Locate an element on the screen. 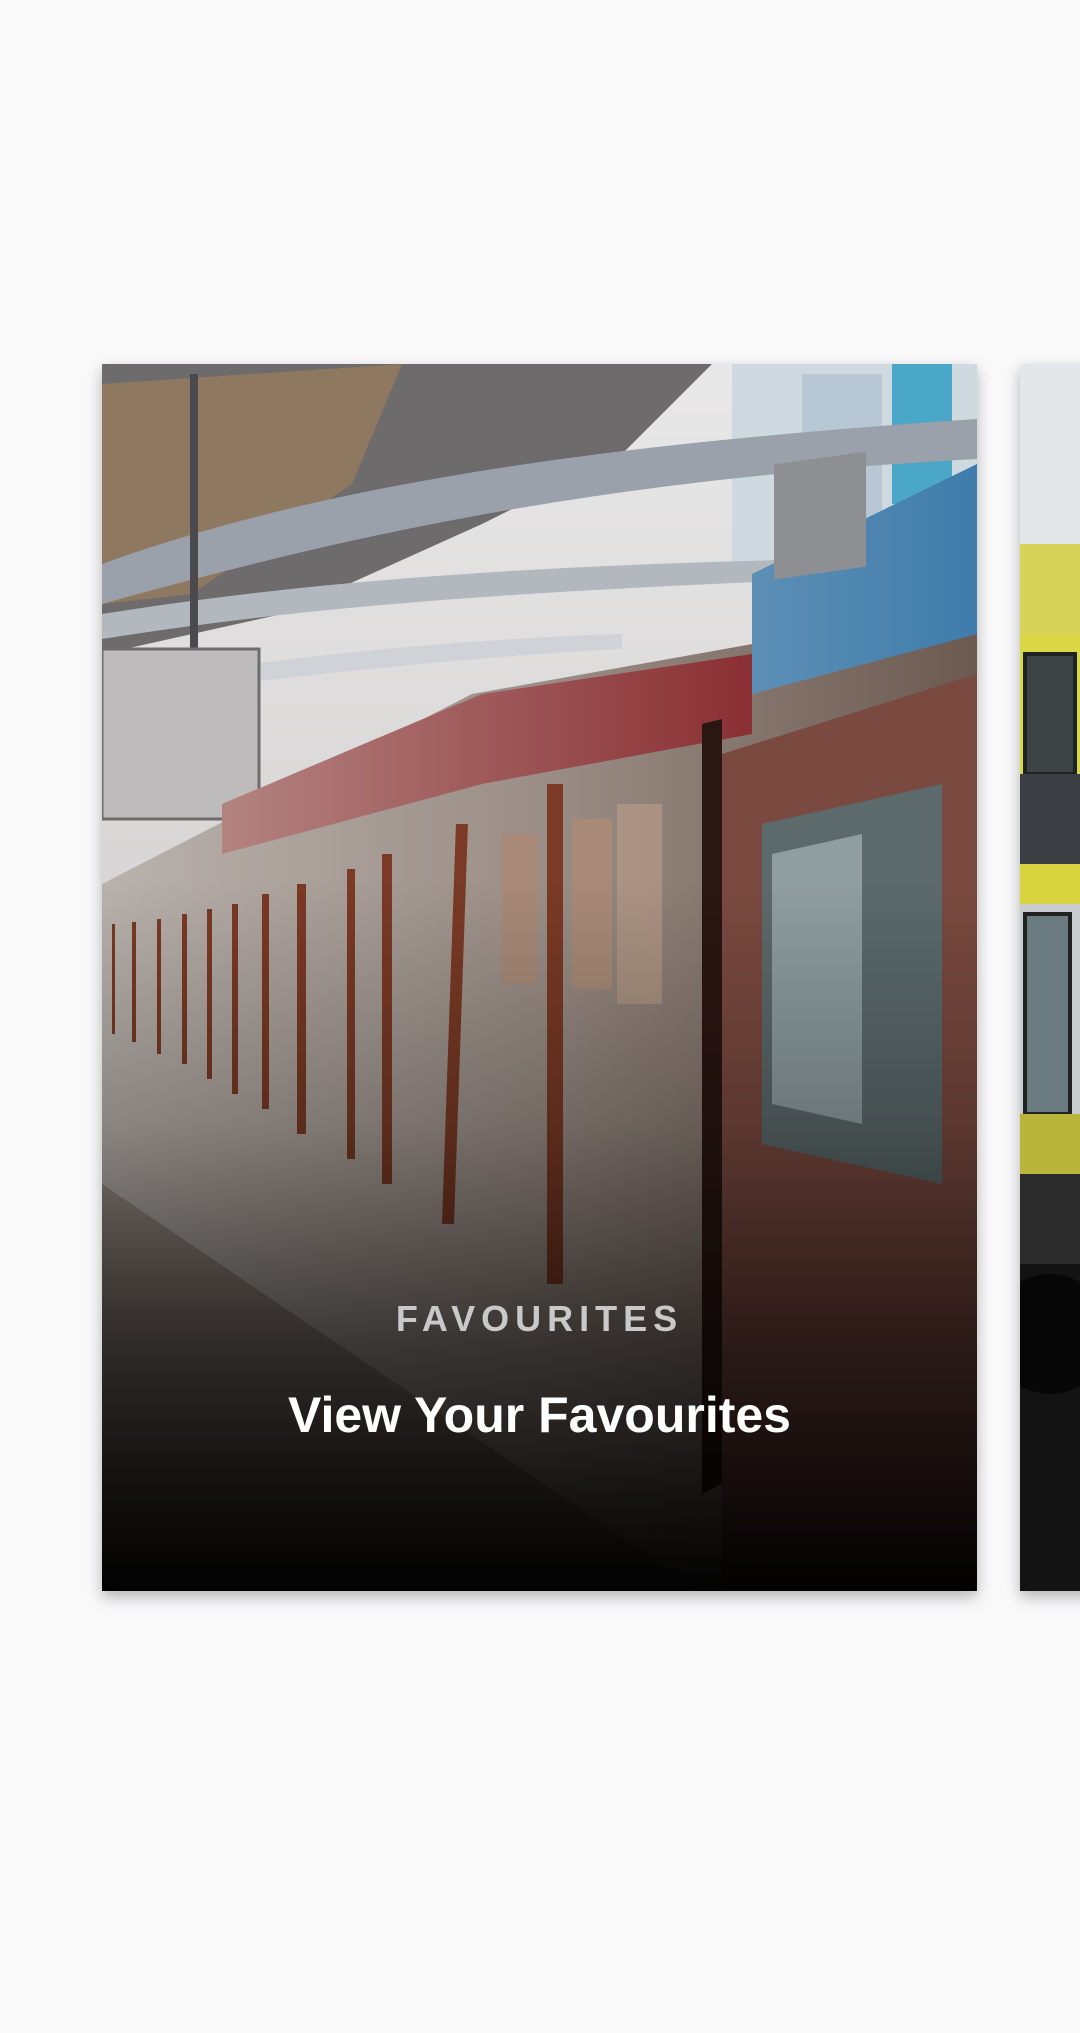  yellow-bus-image is located at coordinates (1050, 977).